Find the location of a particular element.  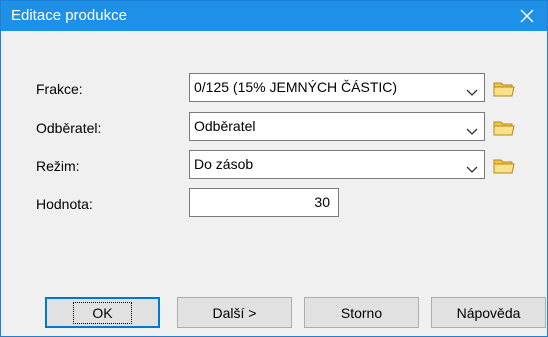

odberatel-value: Odběratel is located at coordinates (225, 126).